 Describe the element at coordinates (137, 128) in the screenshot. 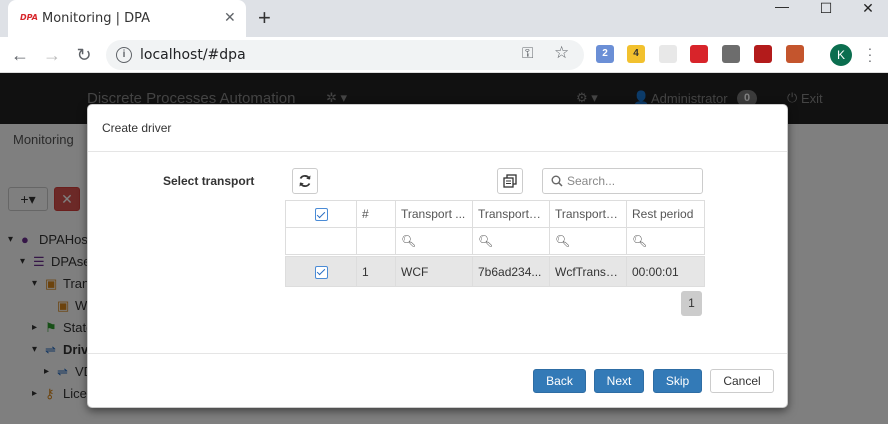

I see `modal-title: Create driver` at that location.